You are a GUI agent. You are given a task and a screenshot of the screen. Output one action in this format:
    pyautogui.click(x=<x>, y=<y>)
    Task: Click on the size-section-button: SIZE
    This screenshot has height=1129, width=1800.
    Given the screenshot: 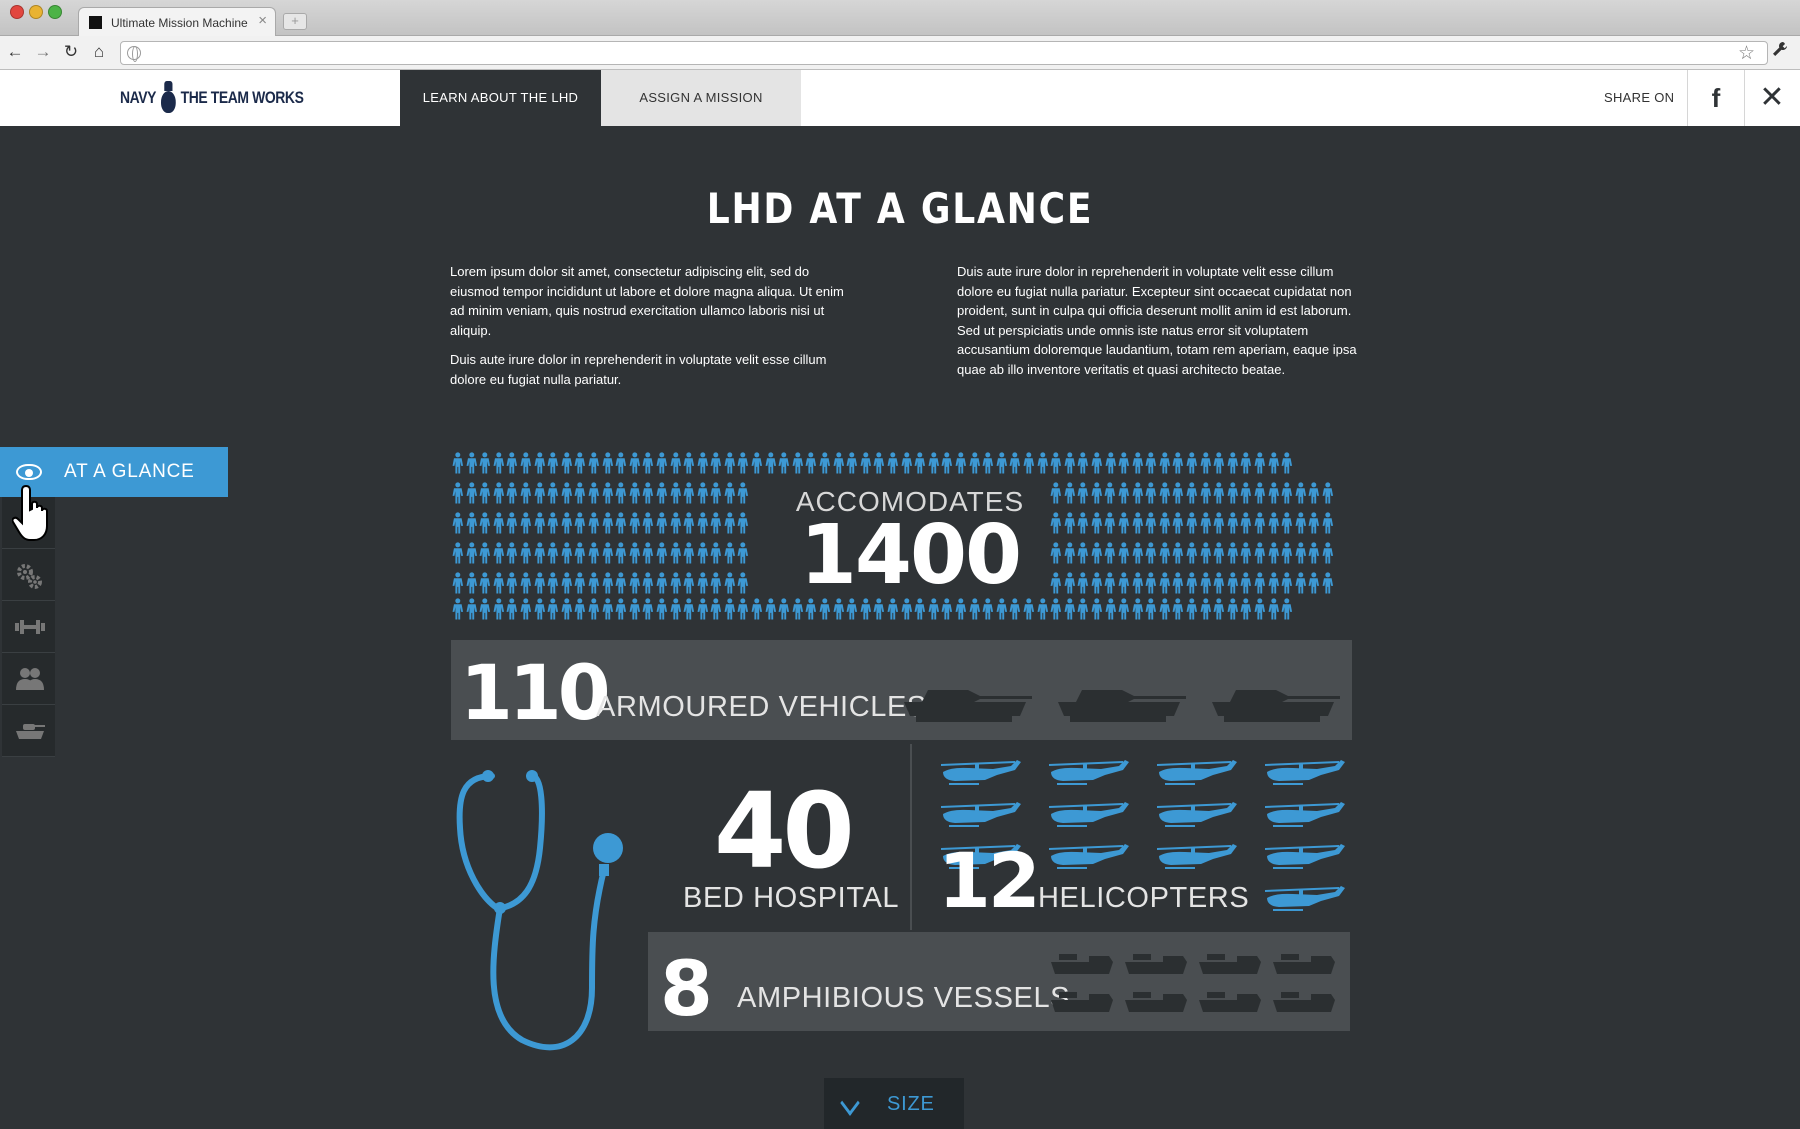 What is the action you would take?
    pyautogui.click(x=894, y=1103)
    